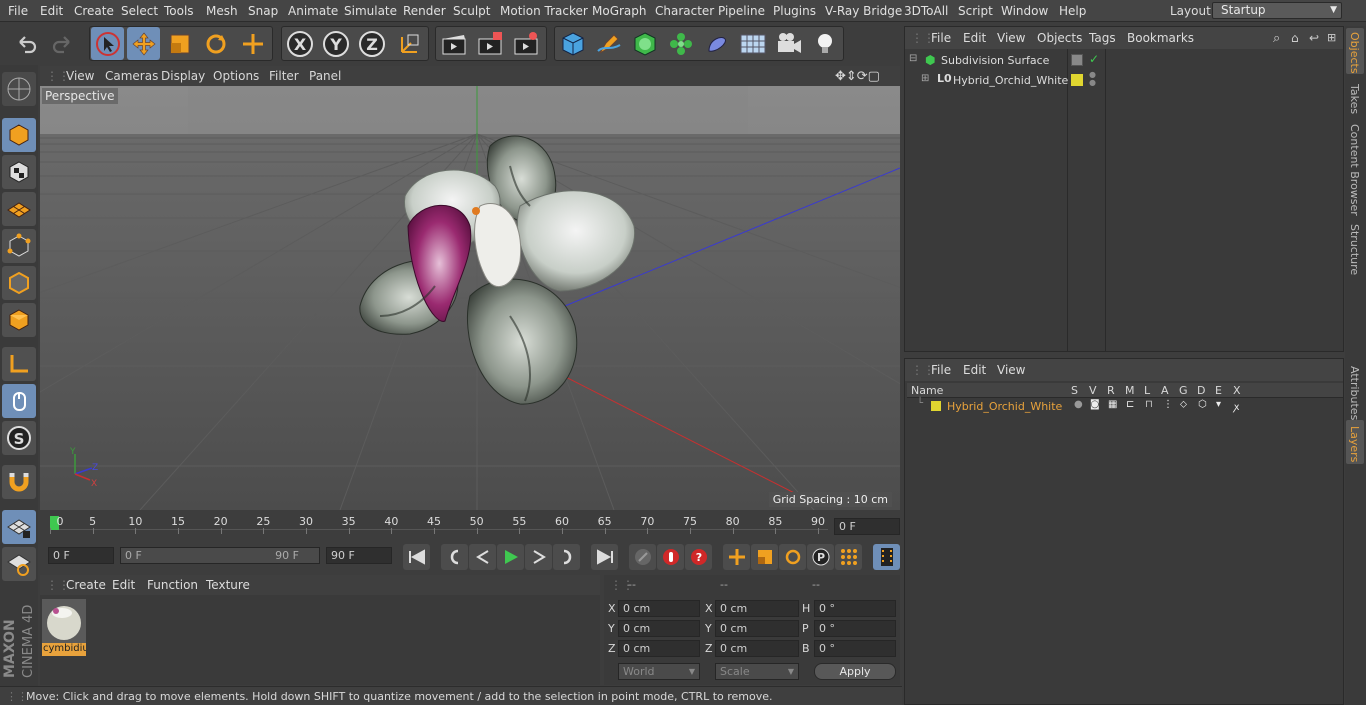 Image resolution: width=1366 pixels, height=705 pixels. Describe the element at coordinates (1059, 38) in the screenshot. I see `objects-menu-objects: Objects` at that location.